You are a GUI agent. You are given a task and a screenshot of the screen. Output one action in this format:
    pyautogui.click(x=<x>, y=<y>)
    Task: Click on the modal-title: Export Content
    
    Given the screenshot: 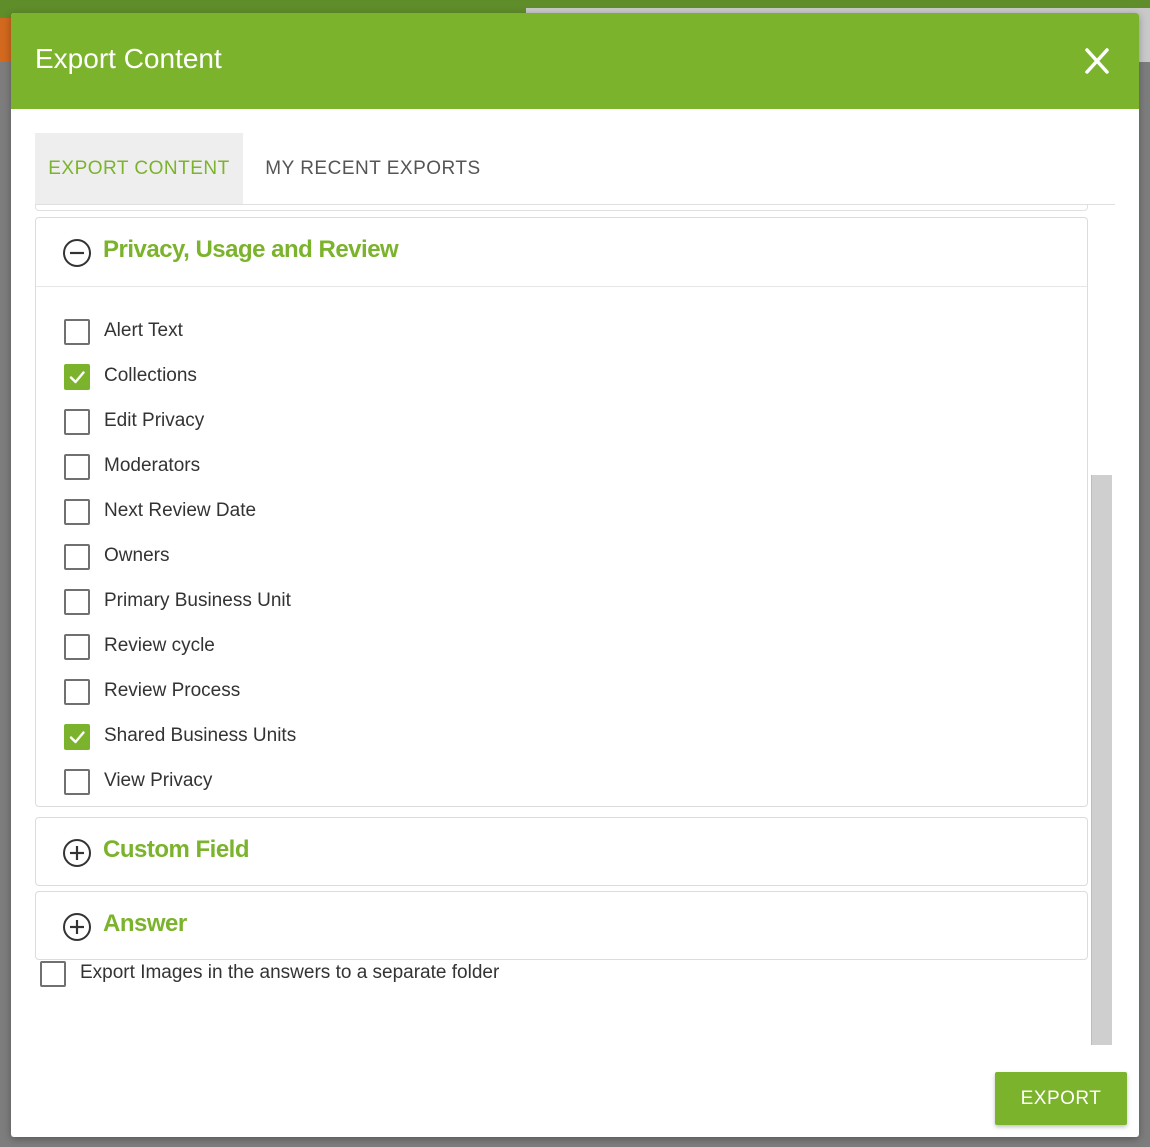 What is the action you would take?
    pyautogui.click(x=128, y=58)
    